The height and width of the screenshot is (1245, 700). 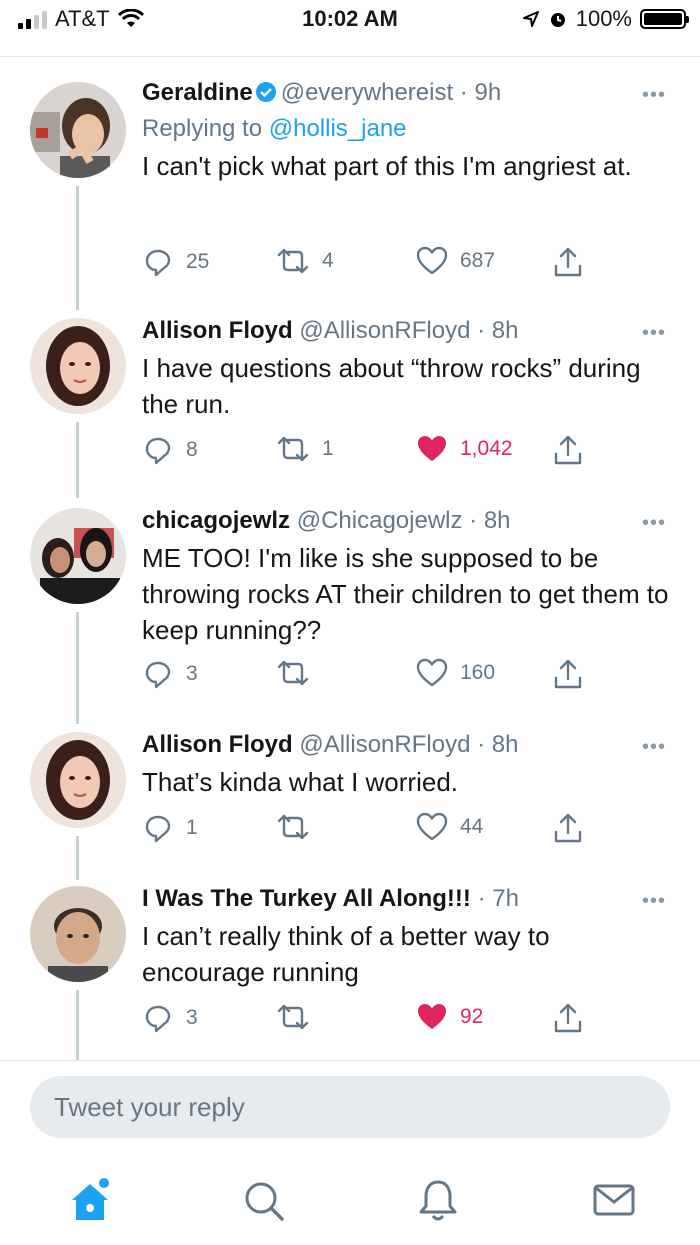 What do you see at coordinates (328, 448) in the screenshot?
I see `retweet-count: 1` at bounding box center [328, 448].